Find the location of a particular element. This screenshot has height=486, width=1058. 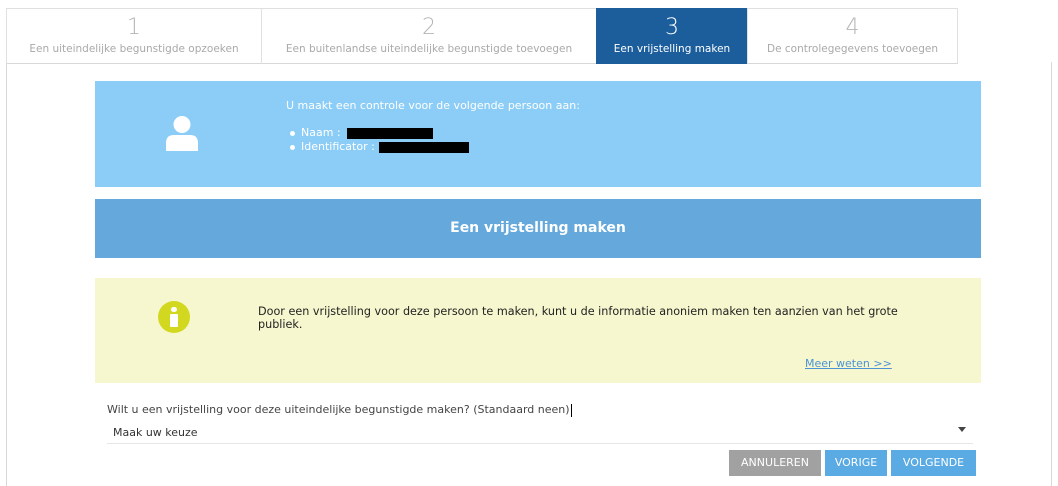

person-identifier-item: Identificator : is located at coordinates (433, 147).